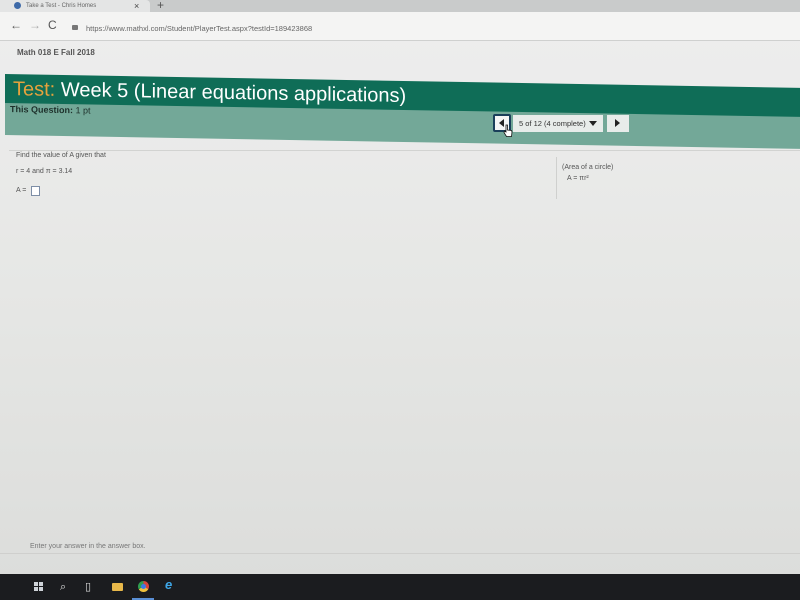  What do you see at coordinates (552, 123) in the screenshot?
I see `question-progress: 5 of 12 (4 complete)` at bounding box center [552, 123].